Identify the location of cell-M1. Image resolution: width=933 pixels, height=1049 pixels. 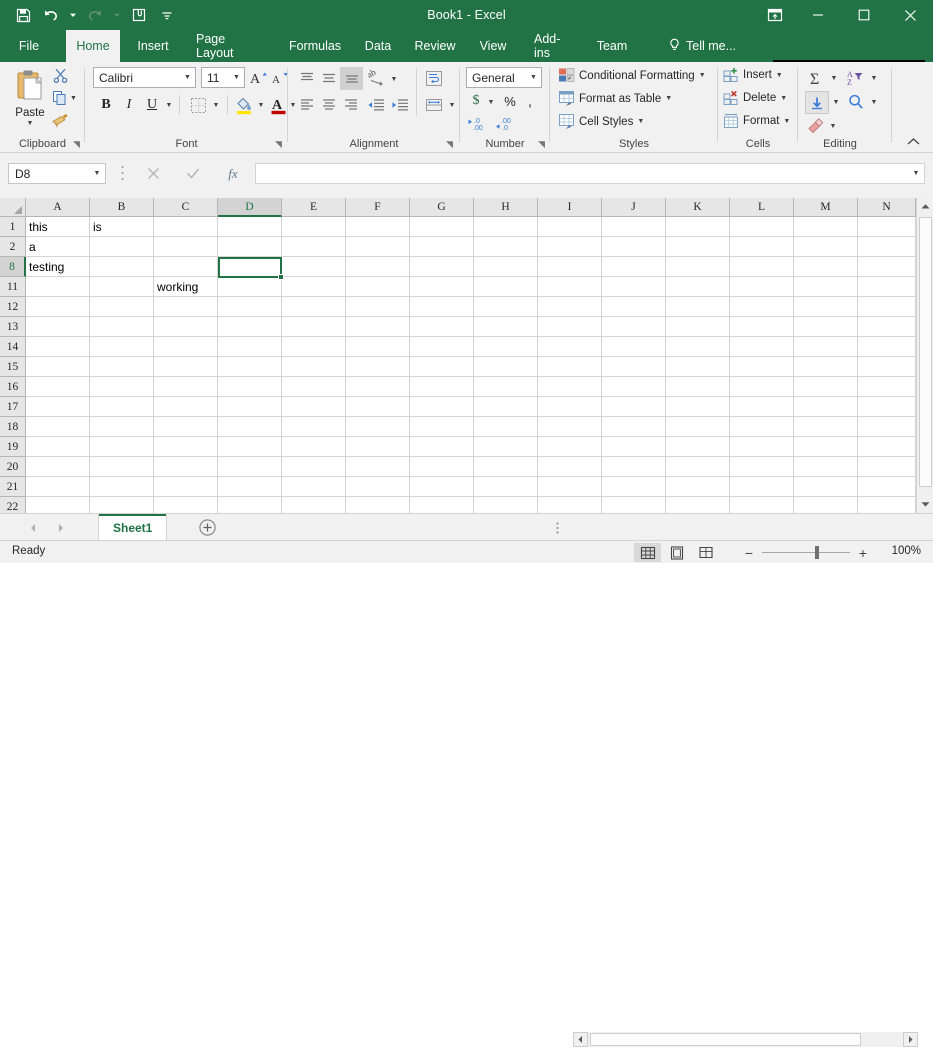
(826, 227).